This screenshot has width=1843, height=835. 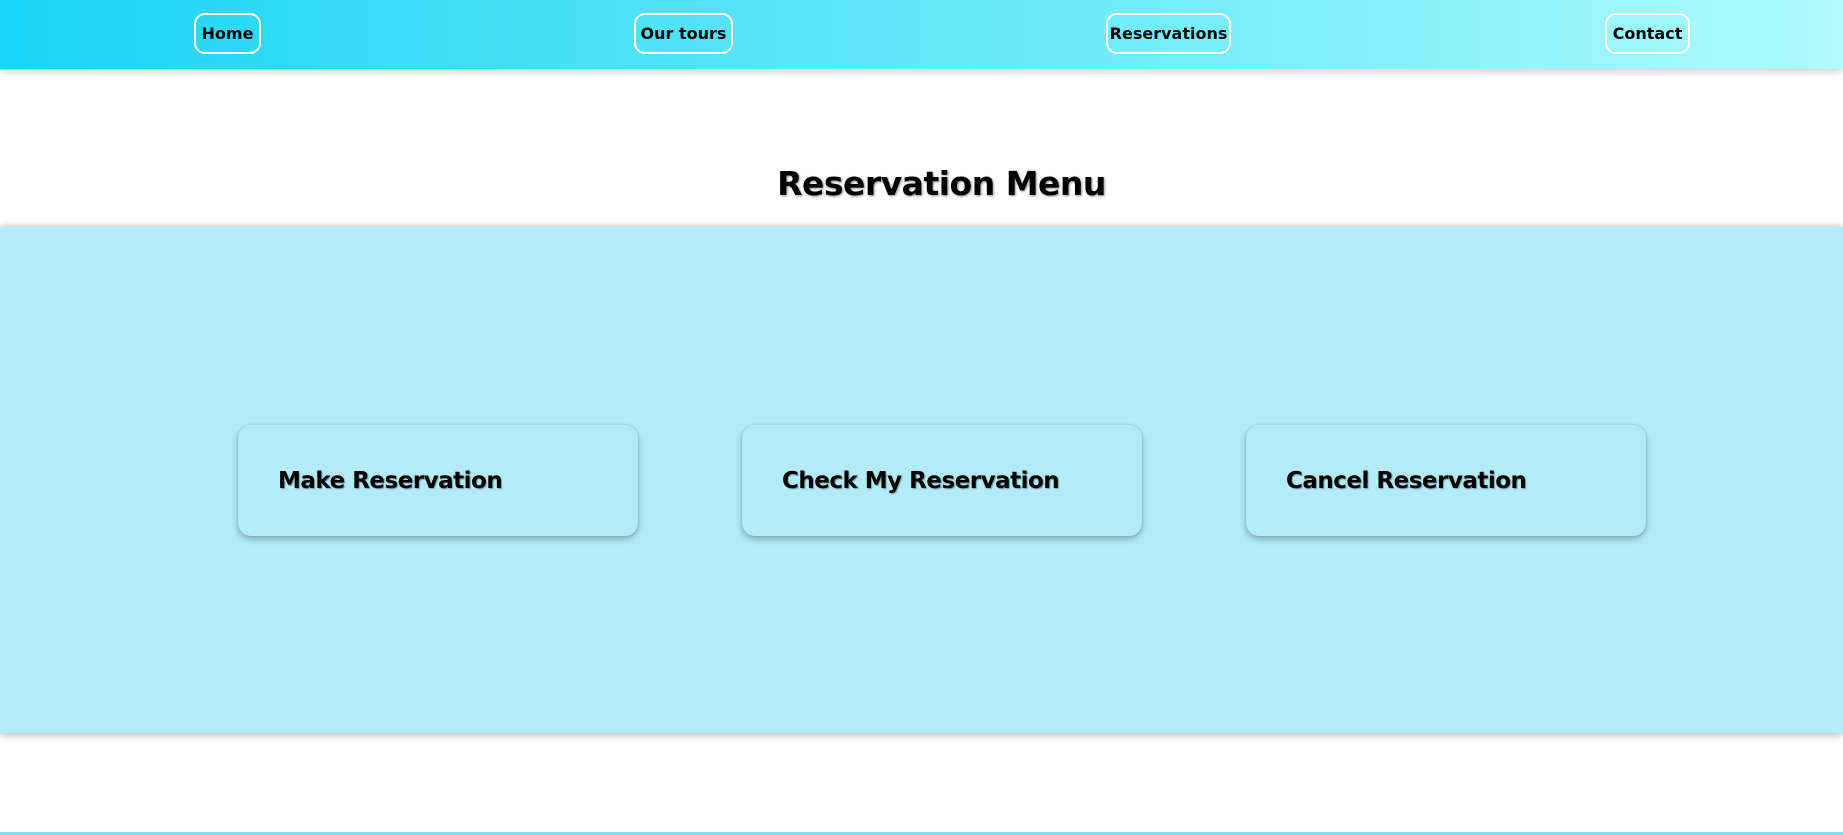 I want to click on top-navbar: Home Our tours Reservations Contact, so click(x=921, y=34).